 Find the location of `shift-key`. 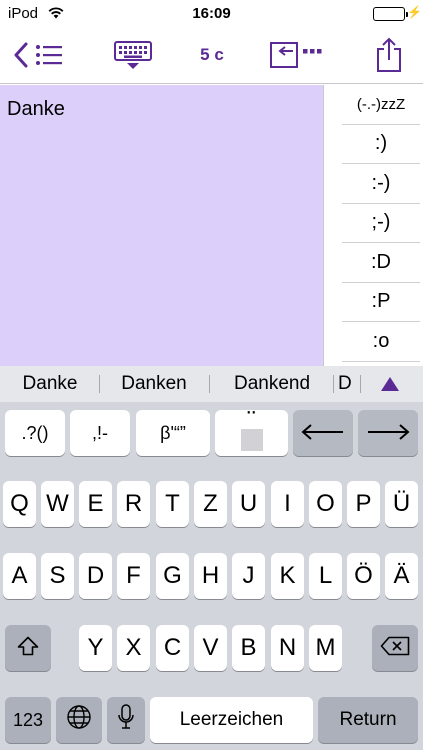

shift-key is located at coordinates (28, 648).